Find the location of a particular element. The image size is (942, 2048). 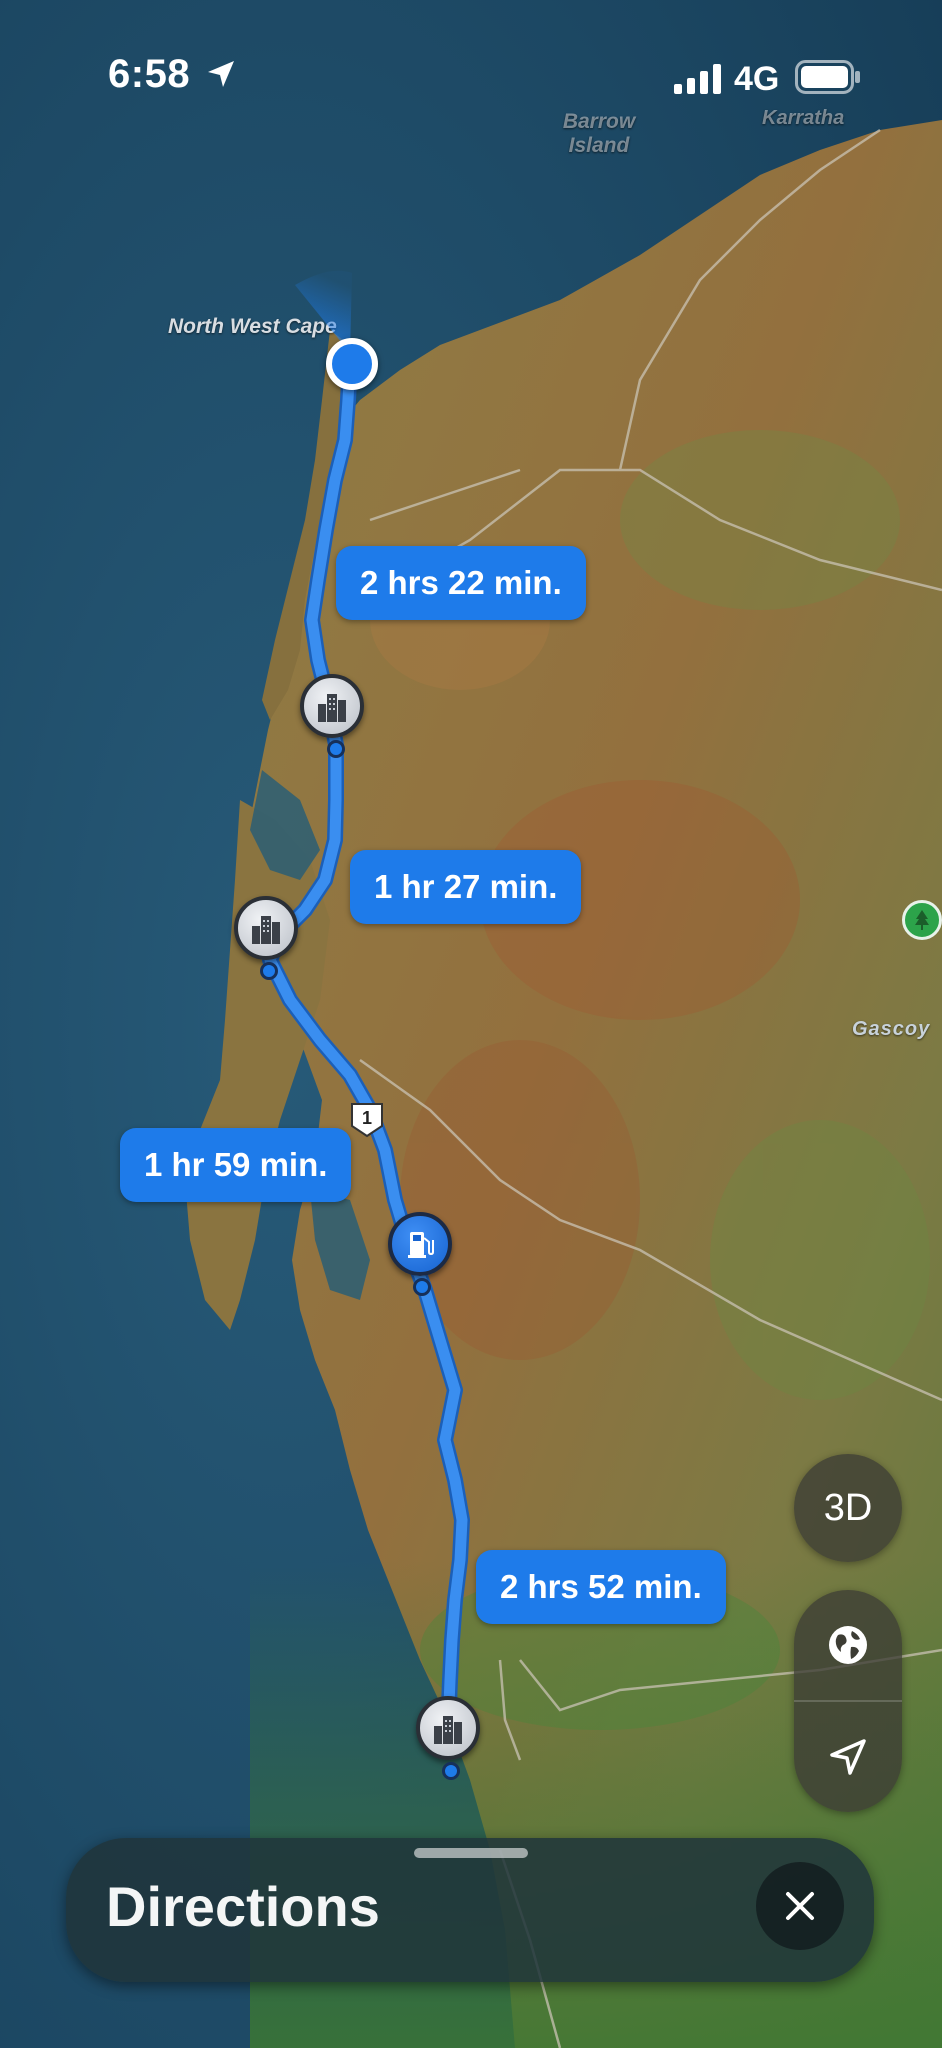

close-icon is located at coordinates (800, 1906).